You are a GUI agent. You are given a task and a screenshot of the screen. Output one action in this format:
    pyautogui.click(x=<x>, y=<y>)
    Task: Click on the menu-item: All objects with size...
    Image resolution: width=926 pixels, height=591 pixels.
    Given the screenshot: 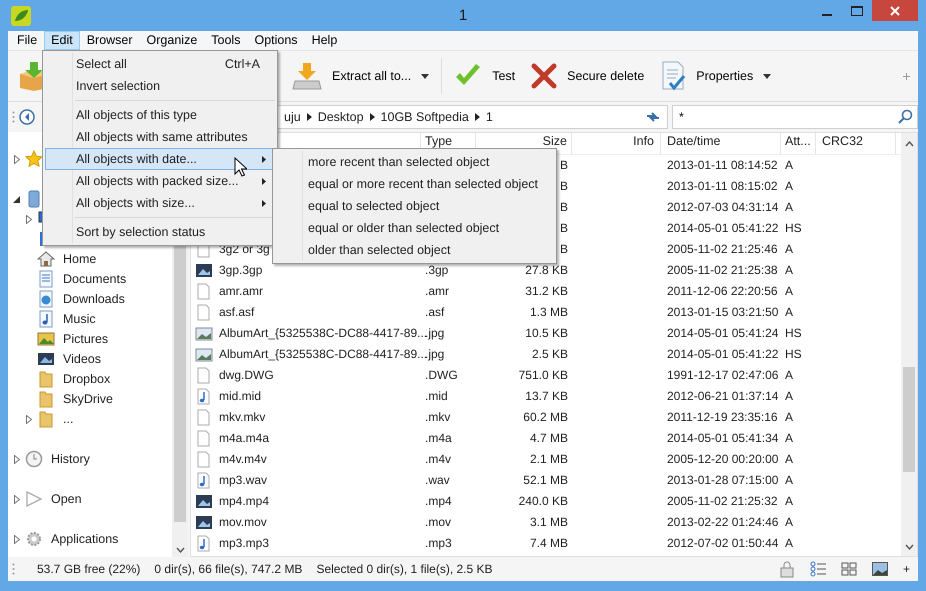 What is the action you would take?
    pyautogui.click(x=160, y=203)
    